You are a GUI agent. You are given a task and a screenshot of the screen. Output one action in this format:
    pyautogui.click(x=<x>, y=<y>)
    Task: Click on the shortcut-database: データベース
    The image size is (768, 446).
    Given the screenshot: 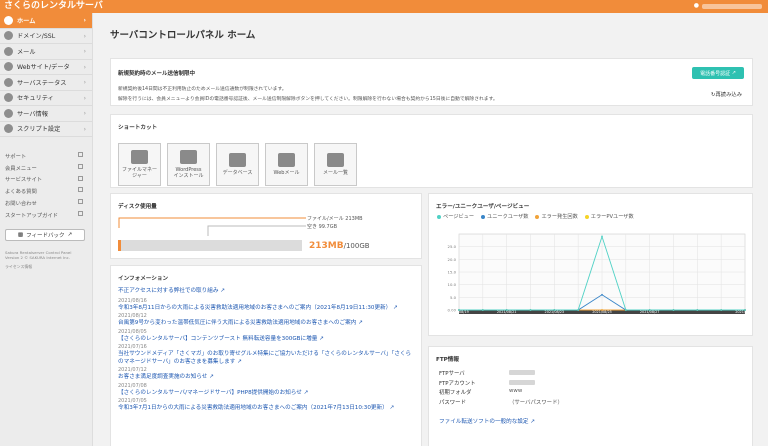 What is the action you would take?
    pyautogui.click(x=237, y=164)
    